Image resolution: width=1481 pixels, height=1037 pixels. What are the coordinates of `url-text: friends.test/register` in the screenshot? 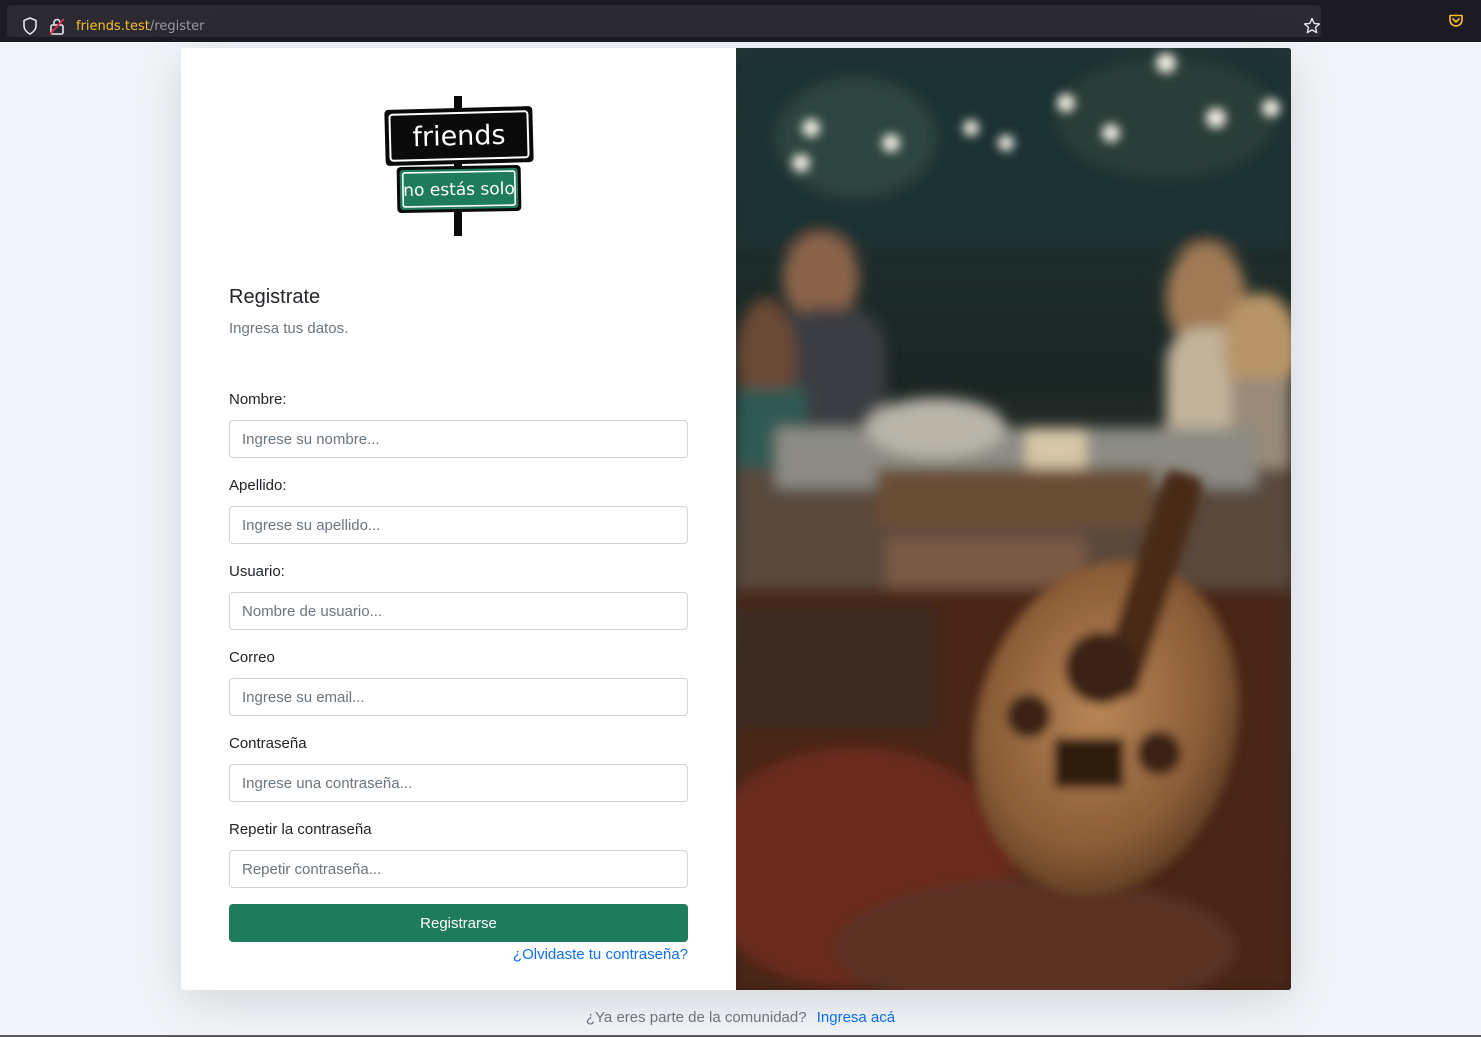 It's located at (140, 26).